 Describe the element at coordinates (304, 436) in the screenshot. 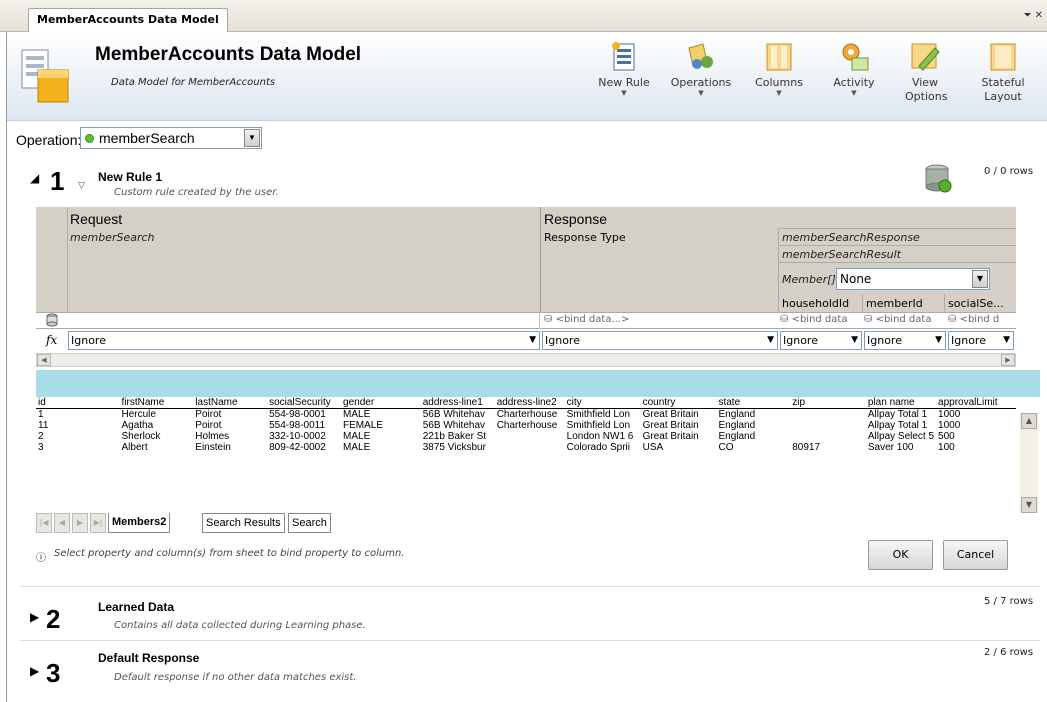

I see `table-cell: 332-10-0002` at that location.